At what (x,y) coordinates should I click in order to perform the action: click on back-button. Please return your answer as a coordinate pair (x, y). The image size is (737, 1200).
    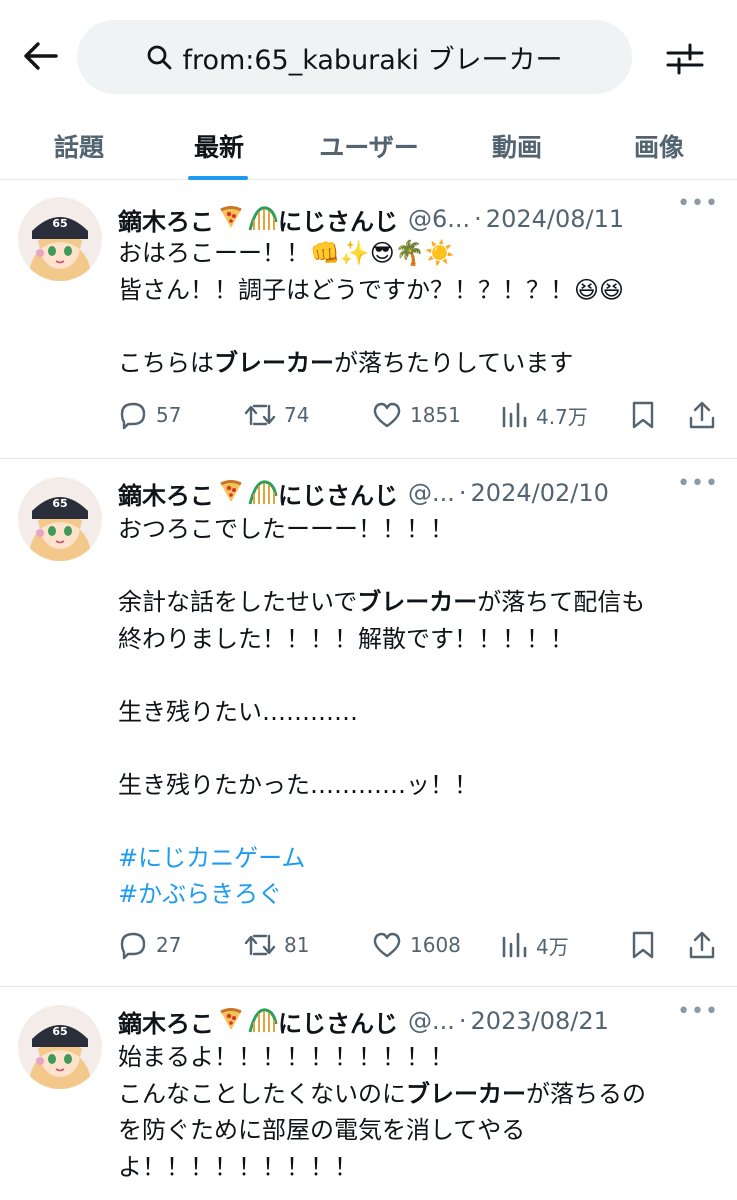
    Looking at the image, I should click on (40, 56).